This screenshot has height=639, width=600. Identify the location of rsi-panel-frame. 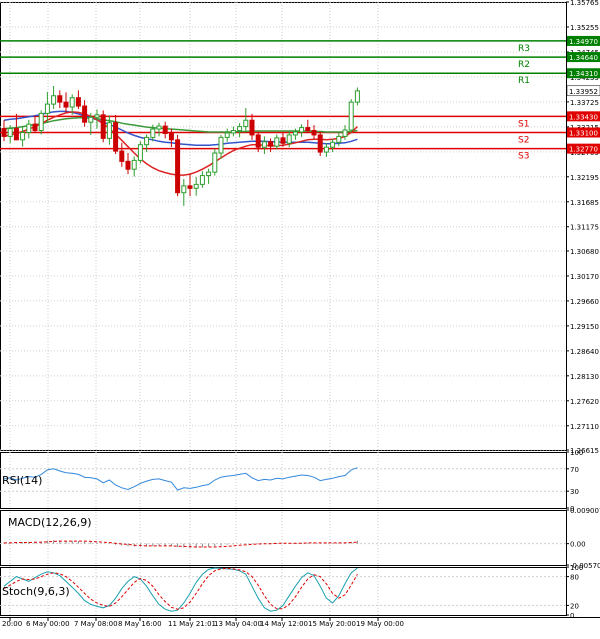
(283, 480).